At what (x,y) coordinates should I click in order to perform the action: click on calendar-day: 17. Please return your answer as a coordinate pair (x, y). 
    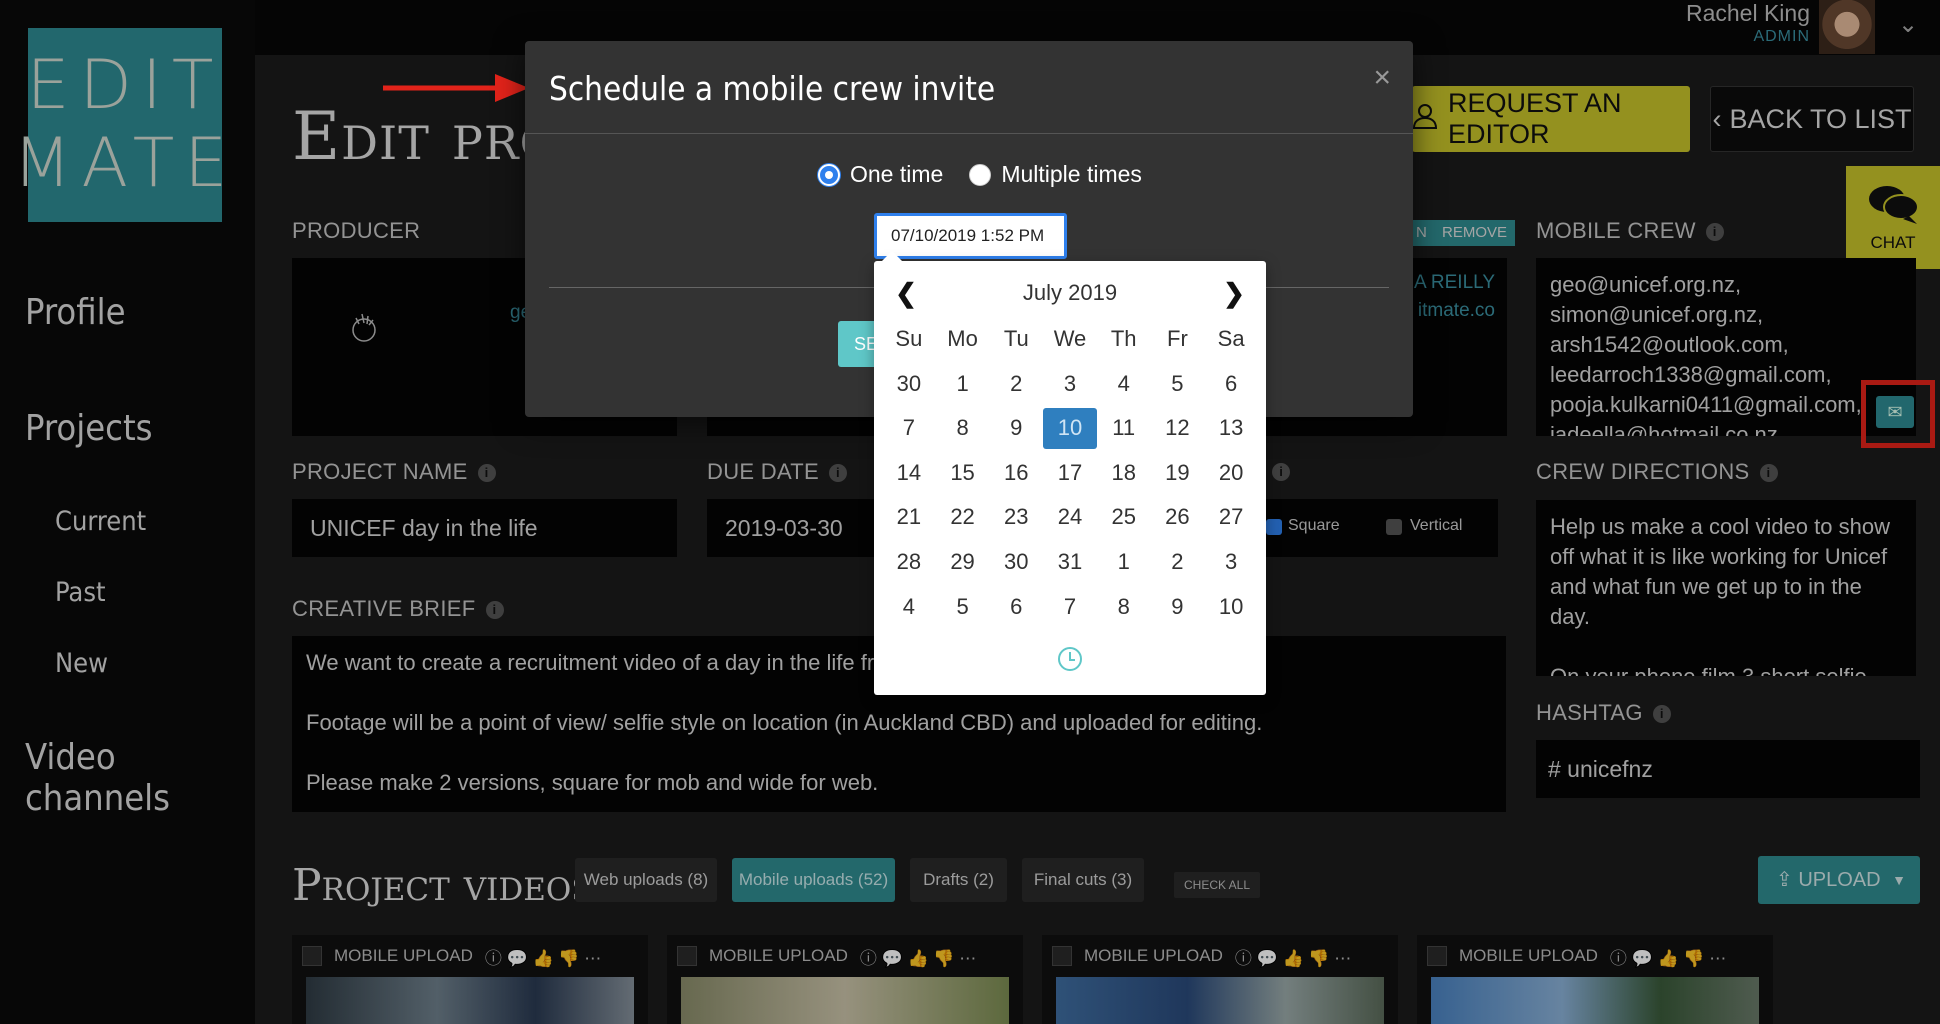
    Looking at the image, I should click on (1070, 473).